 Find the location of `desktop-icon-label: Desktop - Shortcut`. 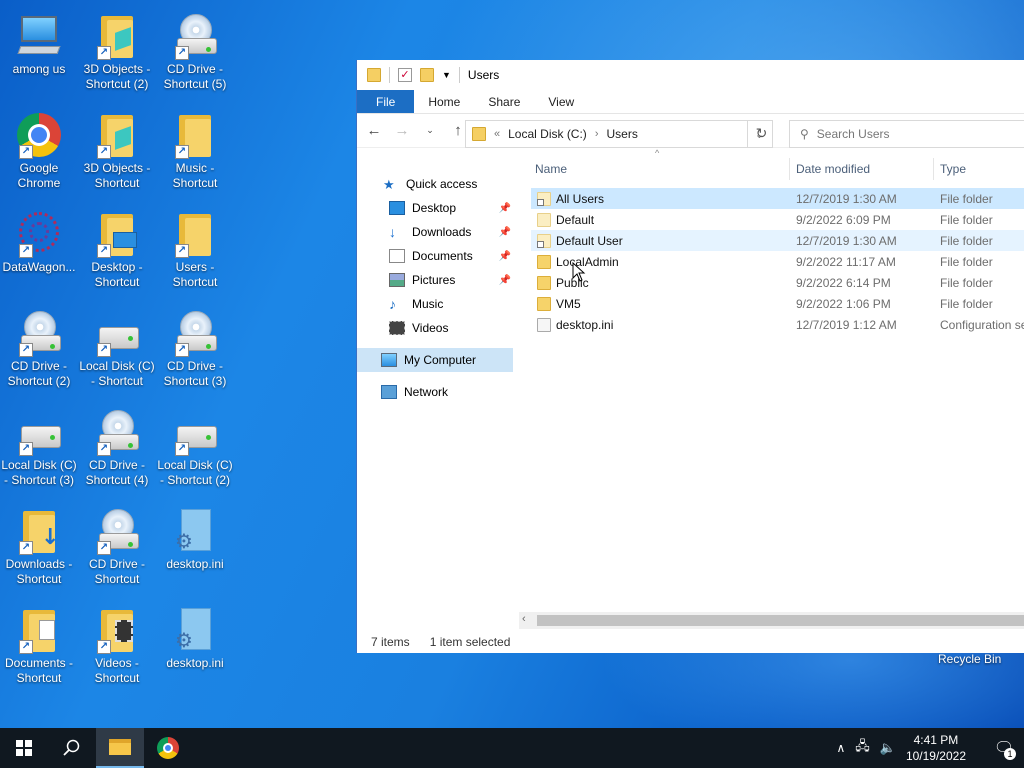

desktop-icon-label: Desktop - Shortcut is located at coordinates (117, 274).